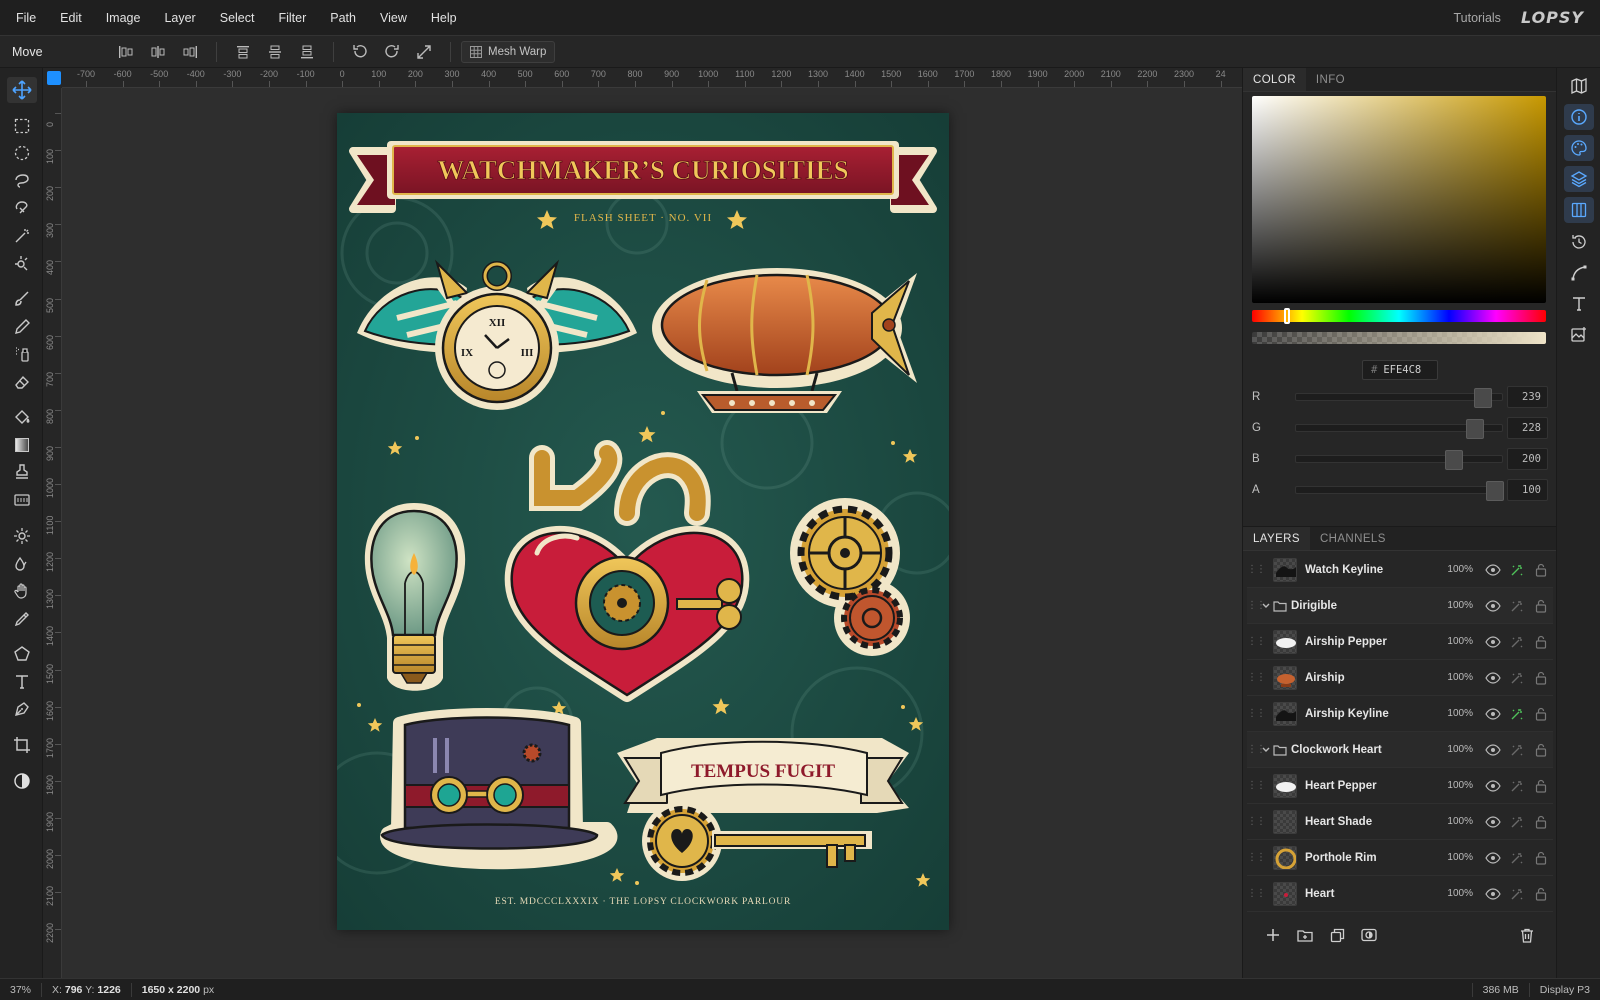 The height and width of the screenshot is (1000, 1600). What do you see at coordinates (1527, 459) in the screenshot?
I see `channel-value-input: 200` at bounding box center [1527, 459].